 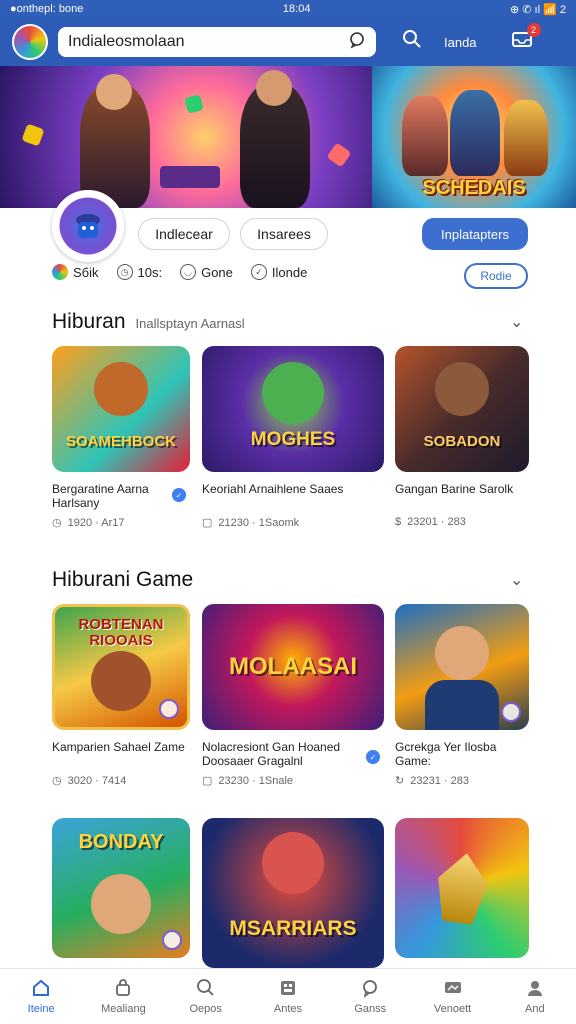 What do you see at coordinates (474, 137) in the screenshot?
I see `banner-image-right: SCHEDAIS` at bounding box center [474, 137].